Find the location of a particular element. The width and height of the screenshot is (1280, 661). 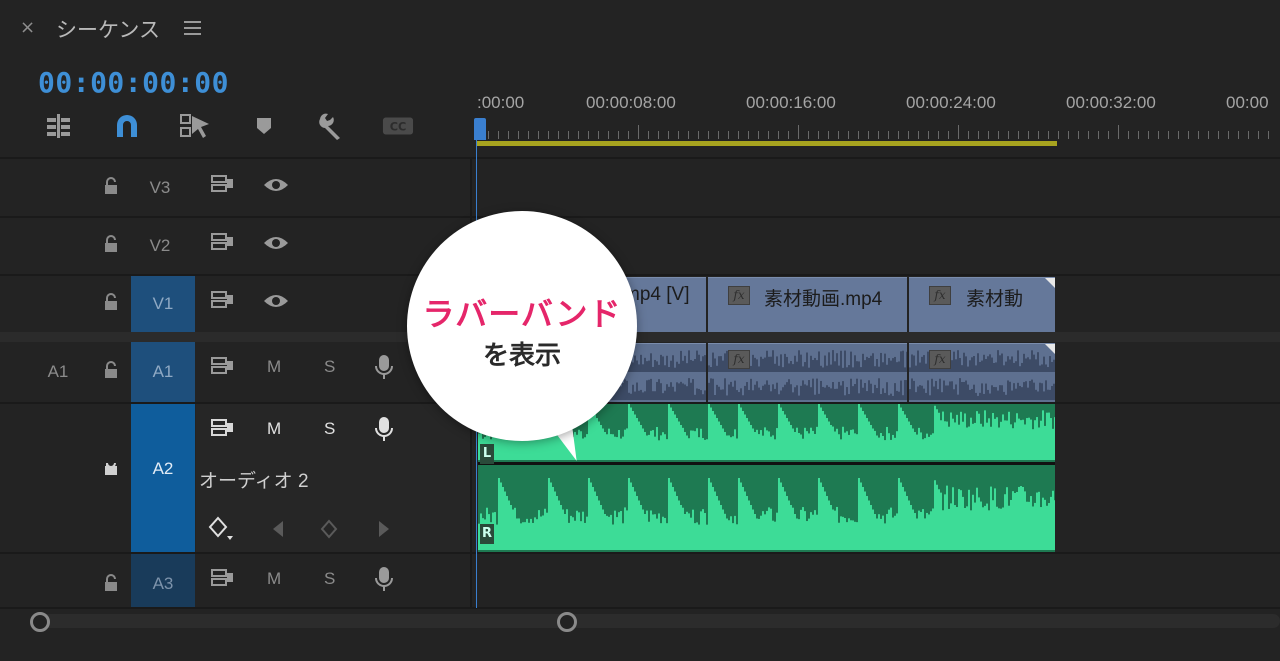

playhead-timecode: 00:00:00:00 is located at coordinates (133, 82).